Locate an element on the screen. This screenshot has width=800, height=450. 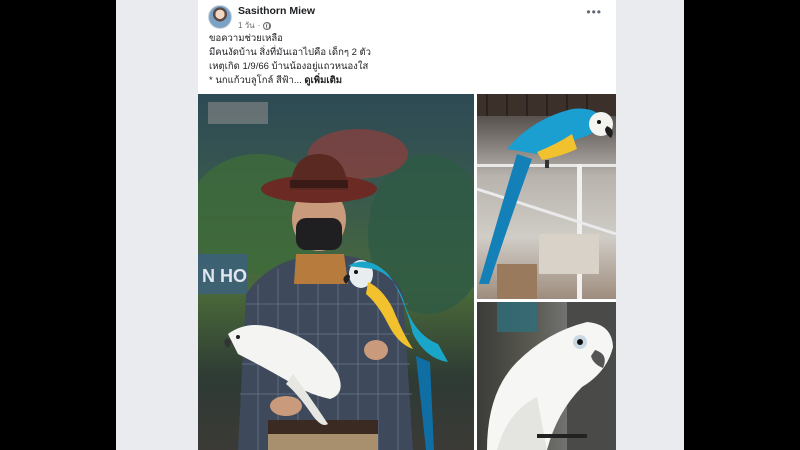
photo-macaw-on-rail-drawing is located at coordinates (546, 196).